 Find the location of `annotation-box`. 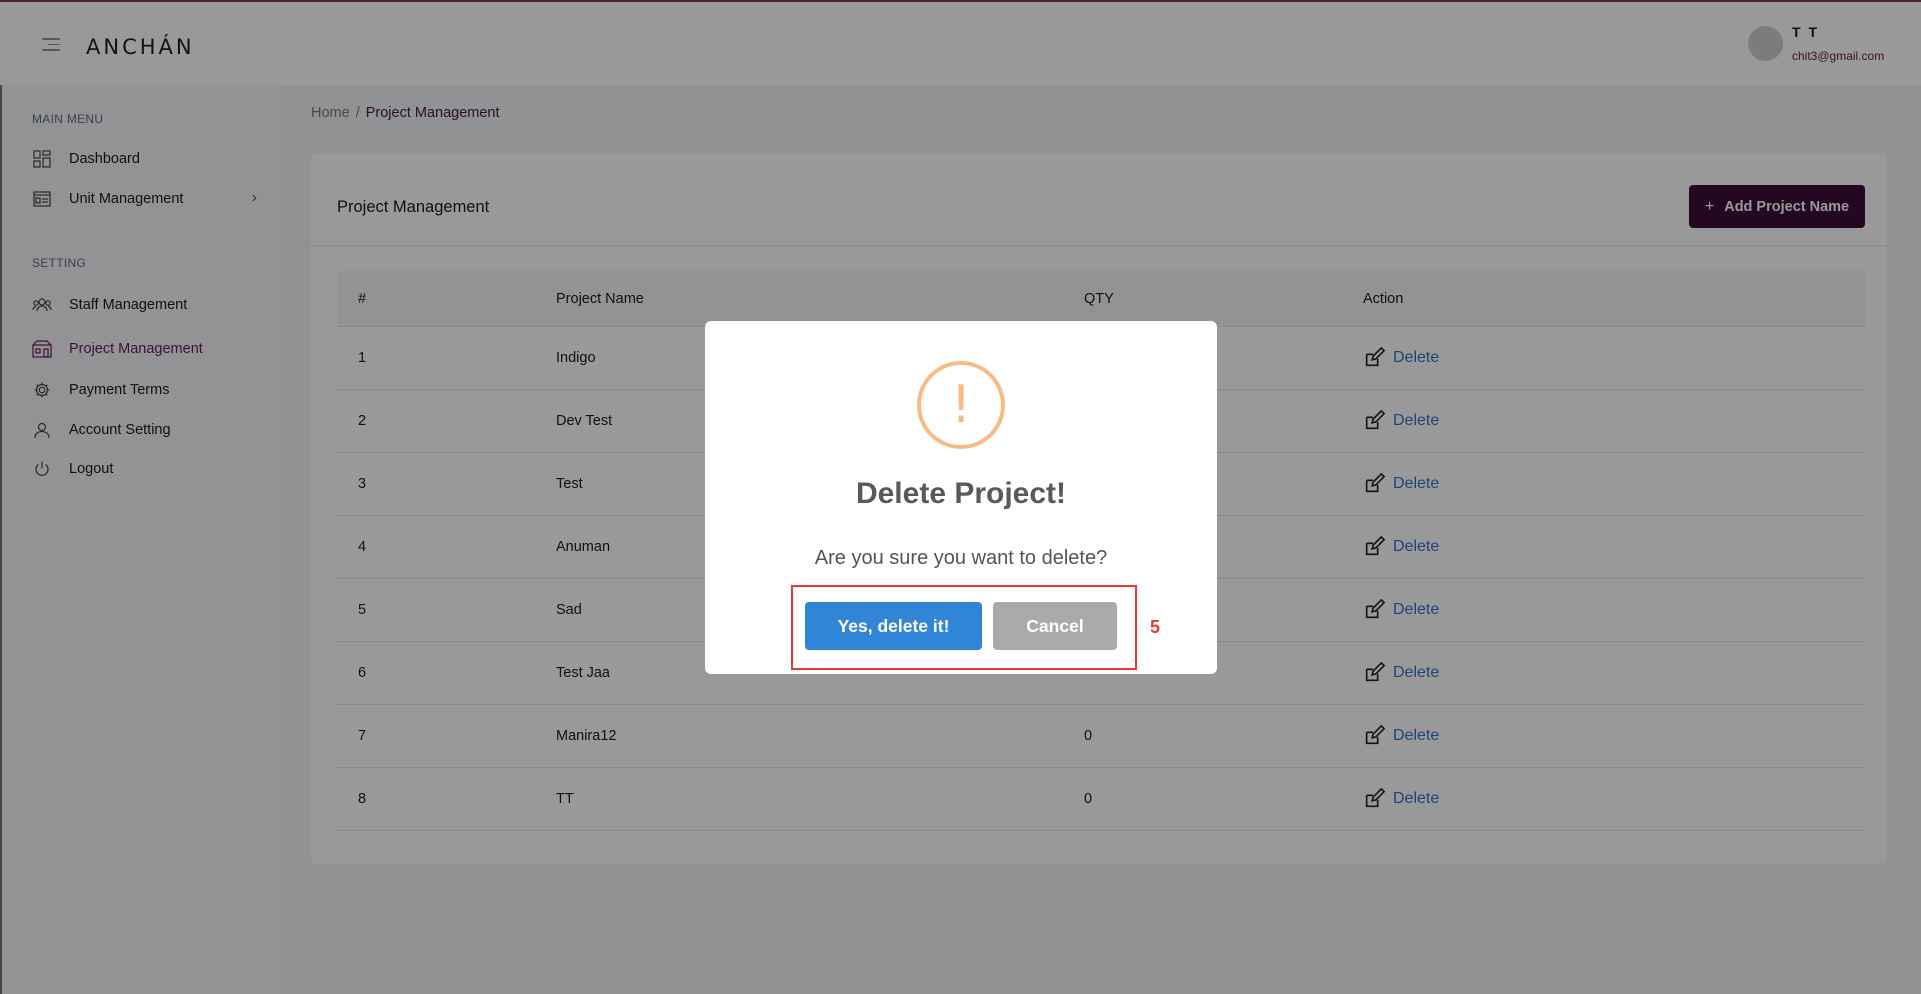

annotation-box is located at coordinates (964, 627).